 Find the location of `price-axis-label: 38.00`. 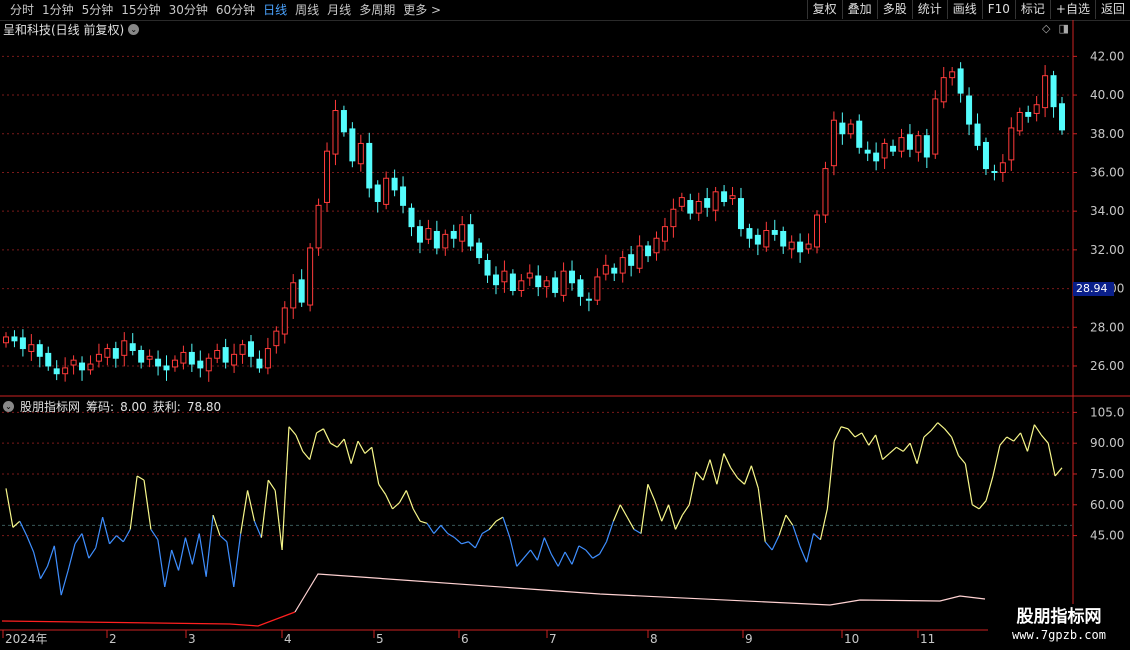

price-axis-label: 38.00 is located at coordinates (1107, 134).